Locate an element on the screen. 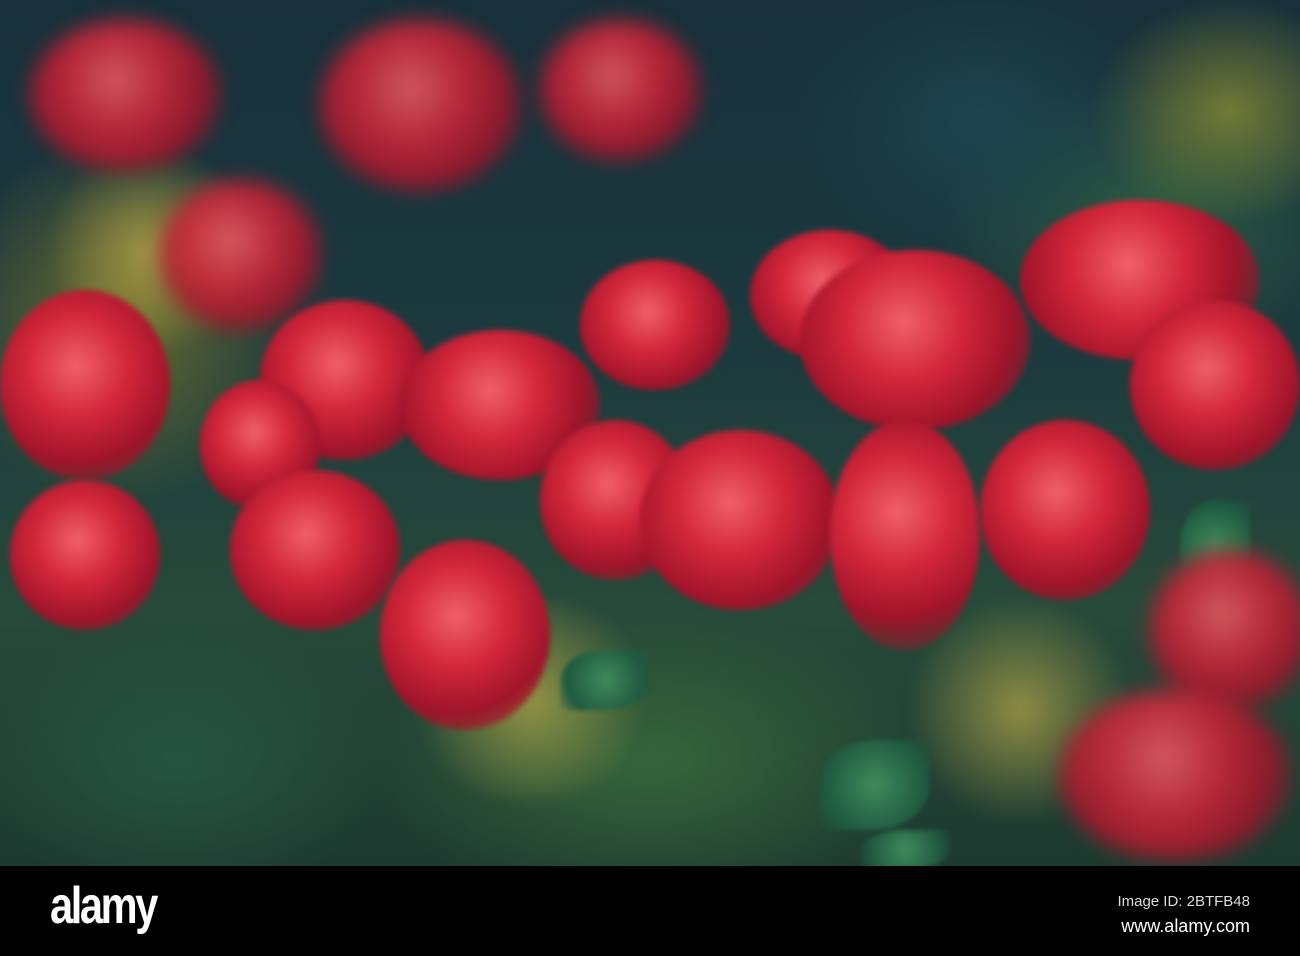  site-url: www.alamy.com is located at coordinates (1185, 926).